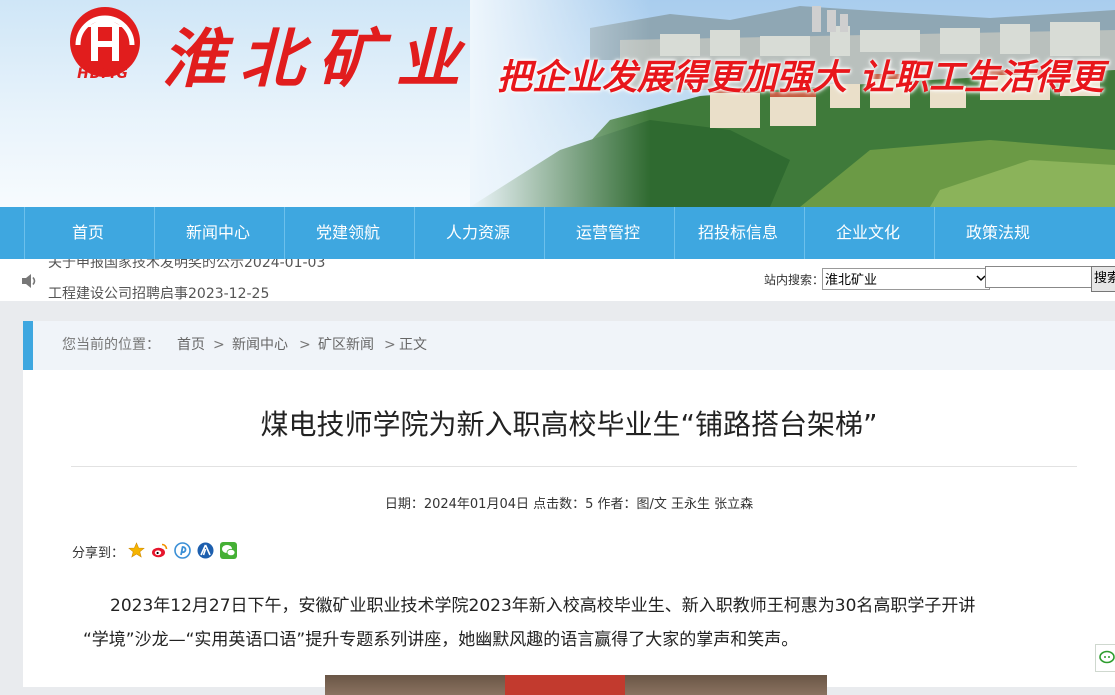 The image size is (1115, 695). What do you see at coordinates (260, 345) in the screenshot?
I see `breadcrumb-news: 新闻中心` at bounding box center [260, 345].